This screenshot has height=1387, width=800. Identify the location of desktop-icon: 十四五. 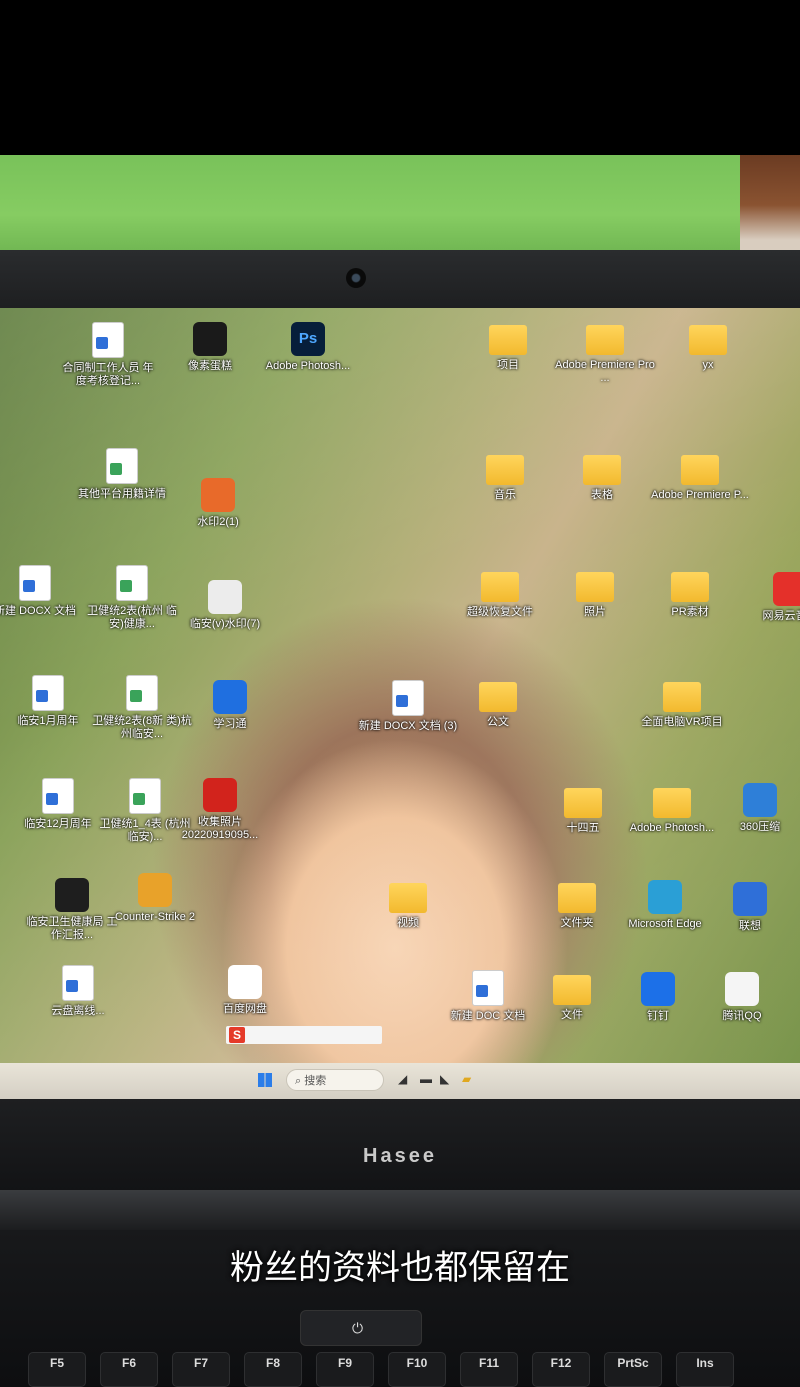
(583, 811).